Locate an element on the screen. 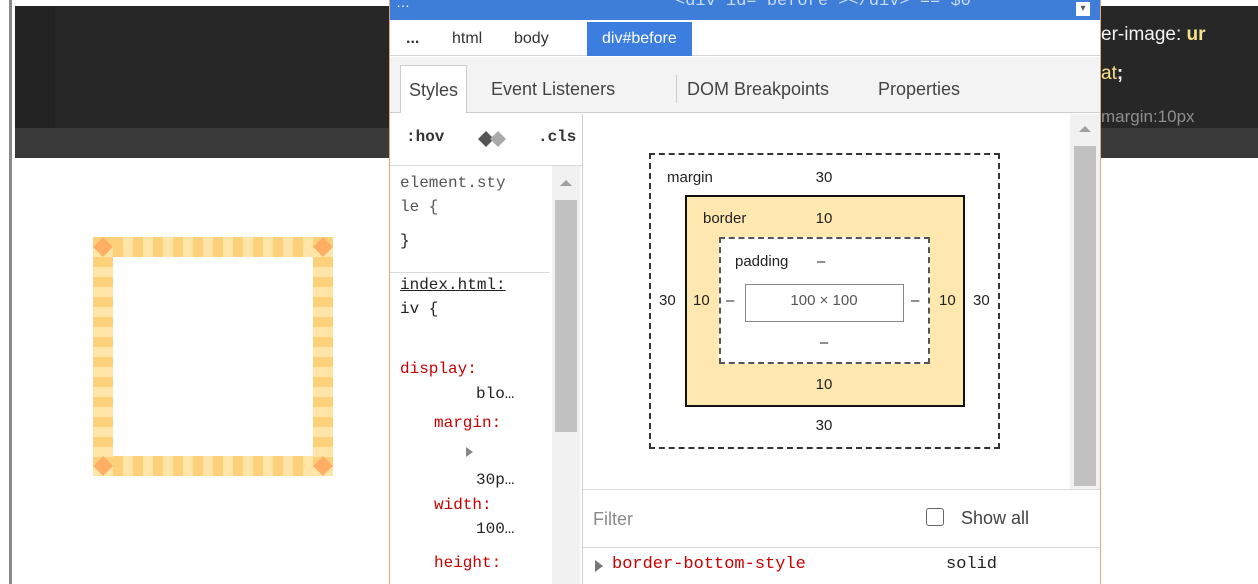  tab-event-listeners: Event Listeners is located at coordinates (553, 89).